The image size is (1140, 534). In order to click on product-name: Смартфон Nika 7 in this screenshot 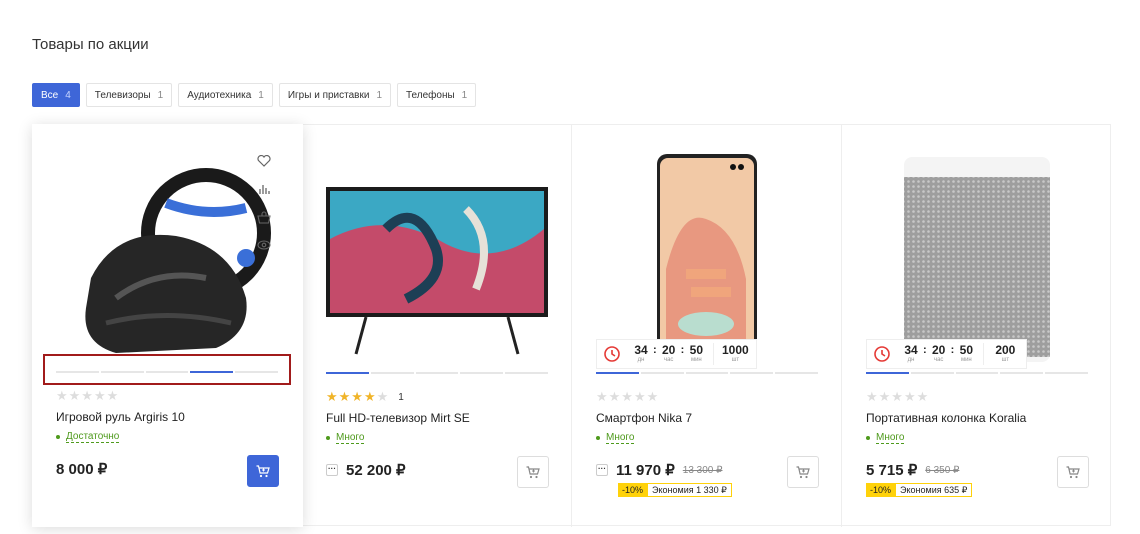, I will do `click(644, 418)`.